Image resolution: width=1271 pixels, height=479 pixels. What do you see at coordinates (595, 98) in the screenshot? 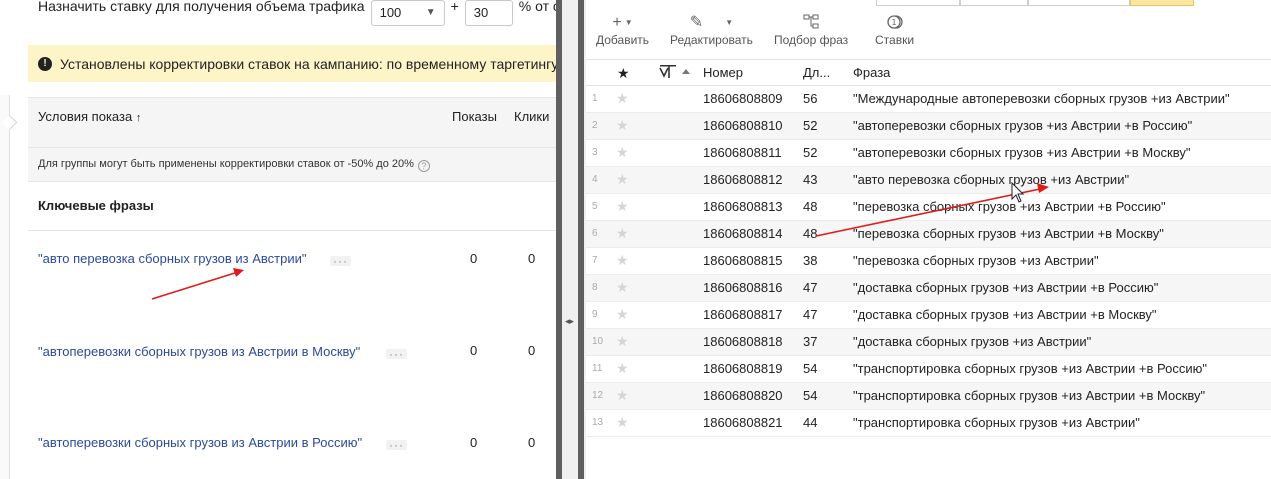
I see `row-number: 1` at bounding box center [595, 98].